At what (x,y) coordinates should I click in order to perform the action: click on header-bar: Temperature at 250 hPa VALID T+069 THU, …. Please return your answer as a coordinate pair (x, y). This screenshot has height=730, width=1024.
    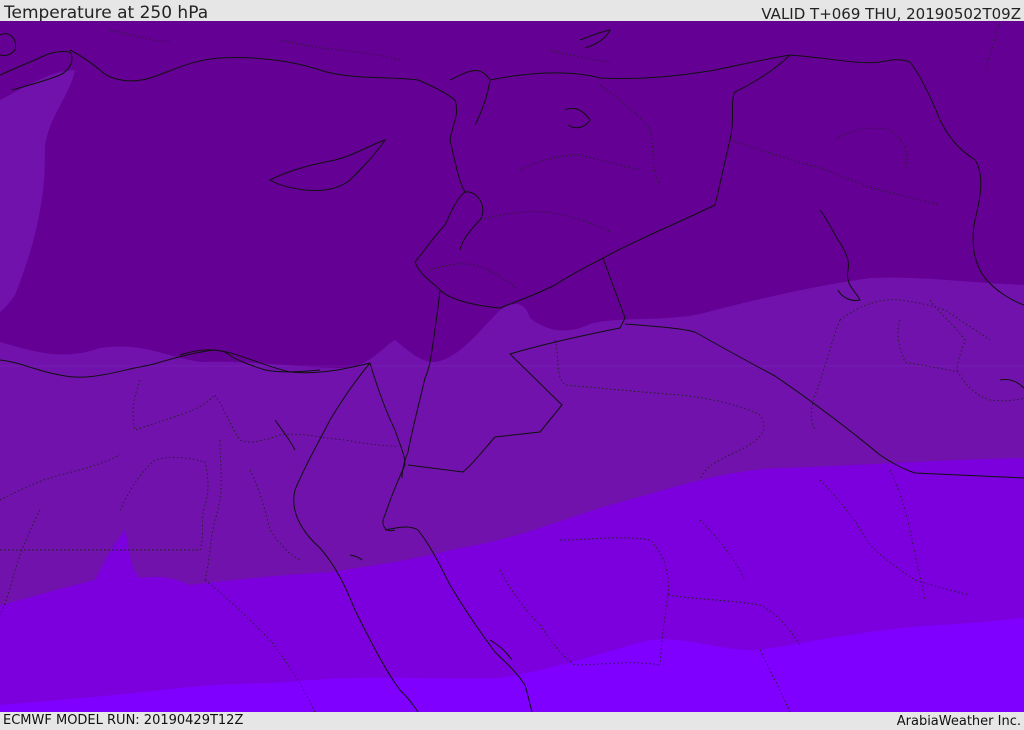
    Looking at the image, I should click on (512, 11).